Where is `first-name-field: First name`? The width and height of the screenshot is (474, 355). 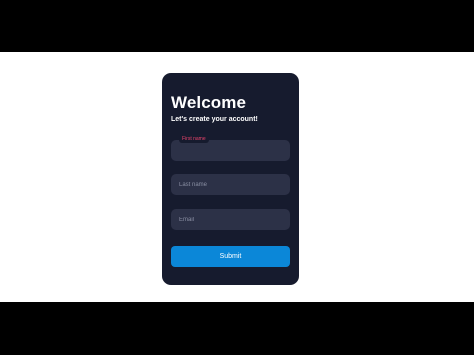
first-name-field: First name is located at coordinates (230, 148).